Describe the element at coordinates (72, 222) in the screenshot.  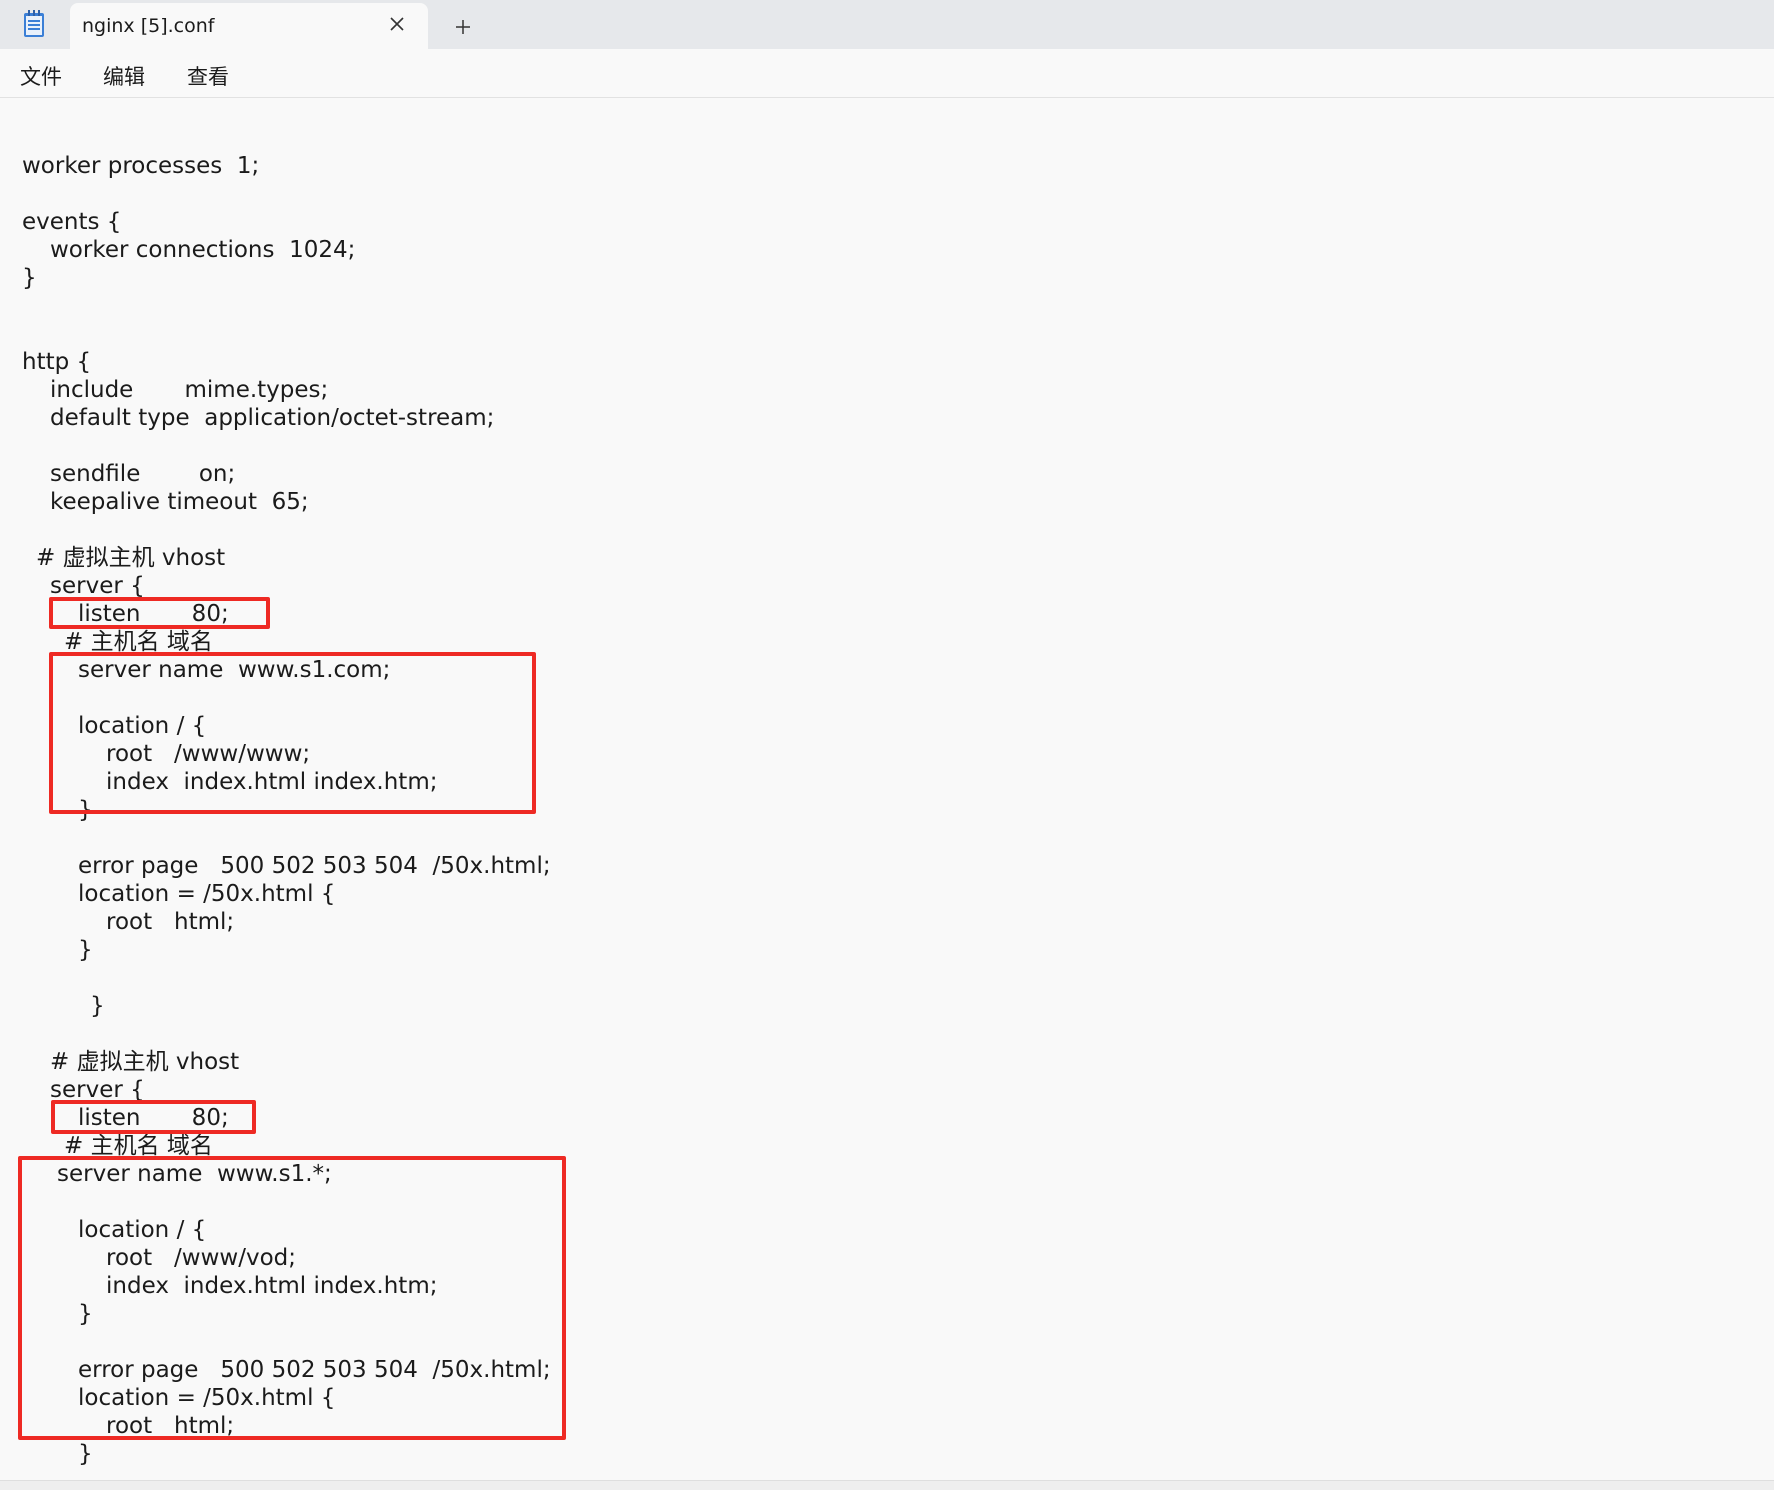
I see `code-line: events {` at that location.